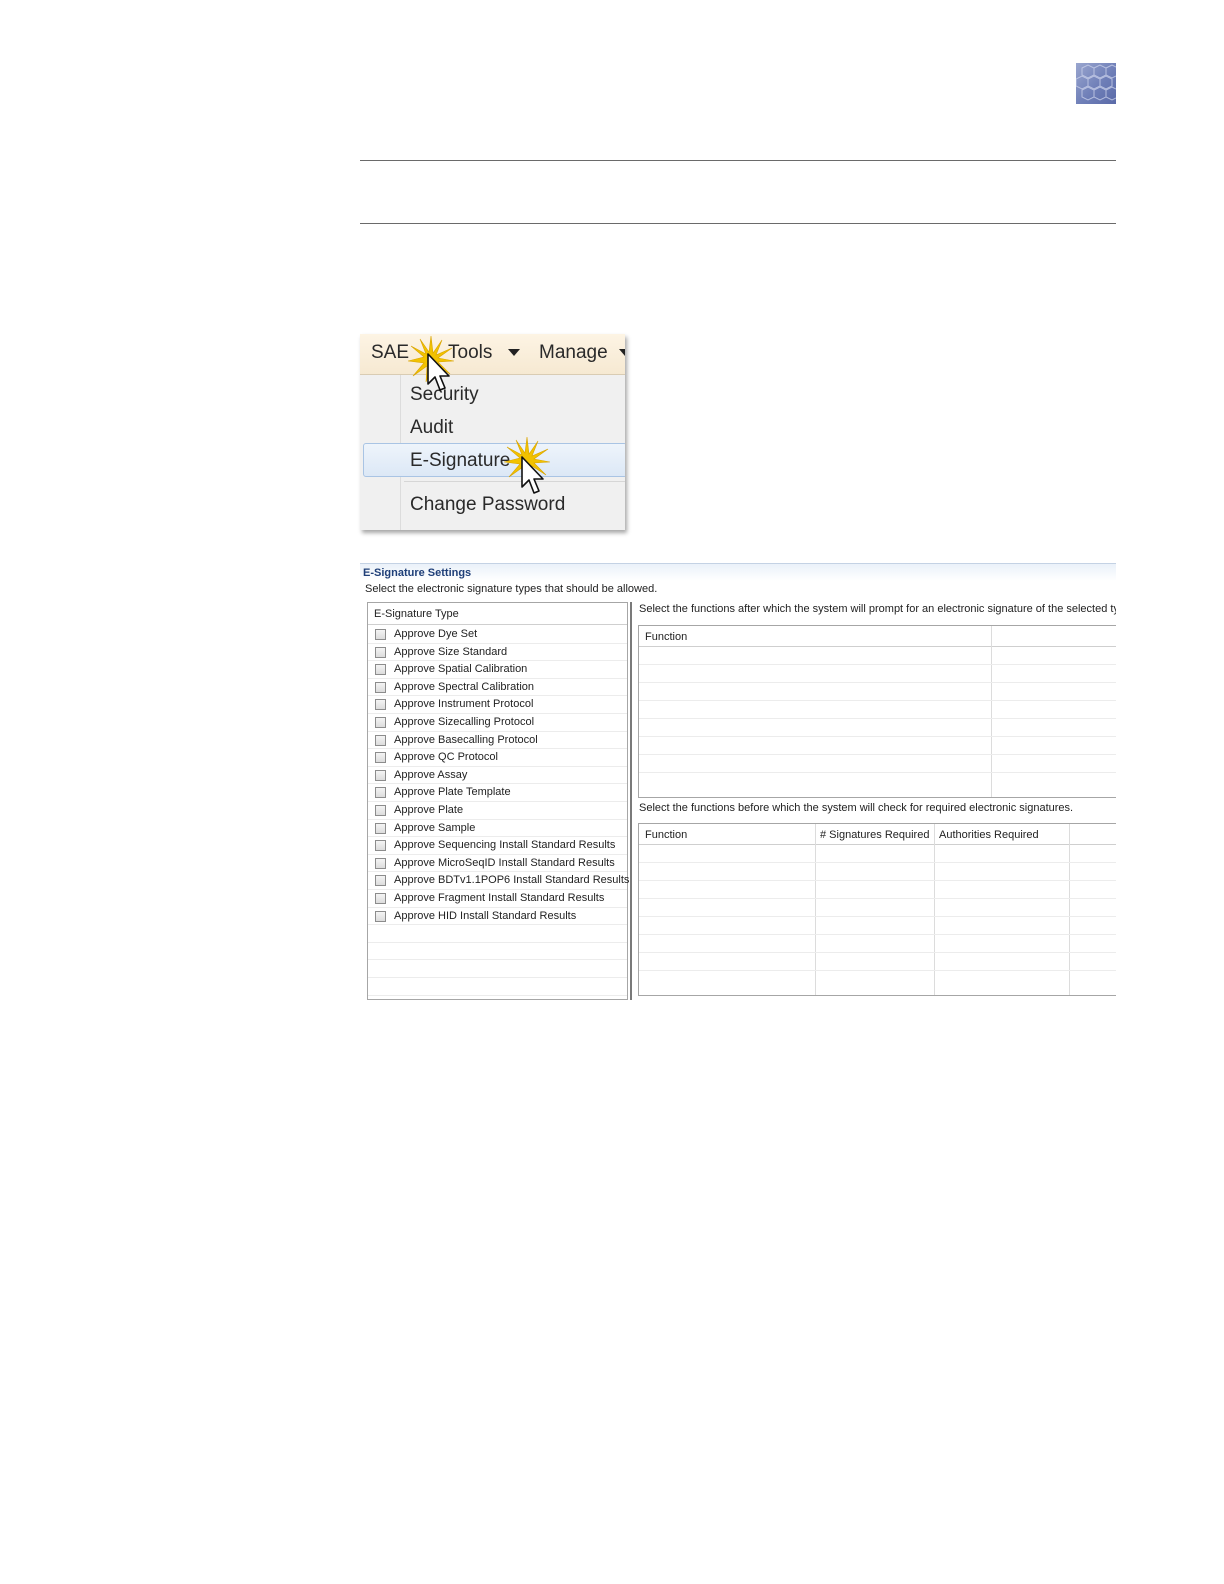 The image size is (1224, 1584). Describe the element at coordinates (631, 801) in the screenshot. I see `panel-splitter` at that location.